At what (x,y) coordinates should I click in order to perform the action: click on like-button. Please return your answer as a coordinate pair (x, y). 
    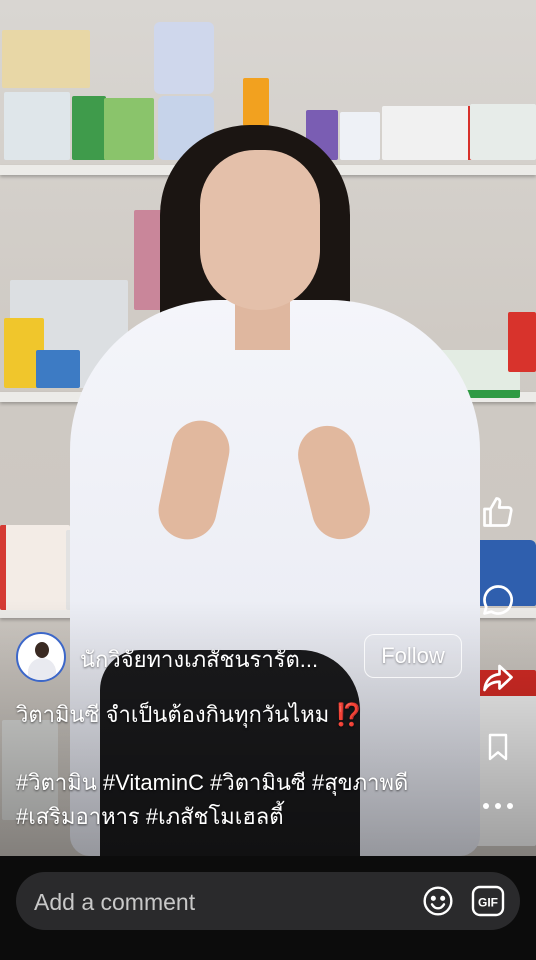
    Looking at the image, I should click on (498, 512).